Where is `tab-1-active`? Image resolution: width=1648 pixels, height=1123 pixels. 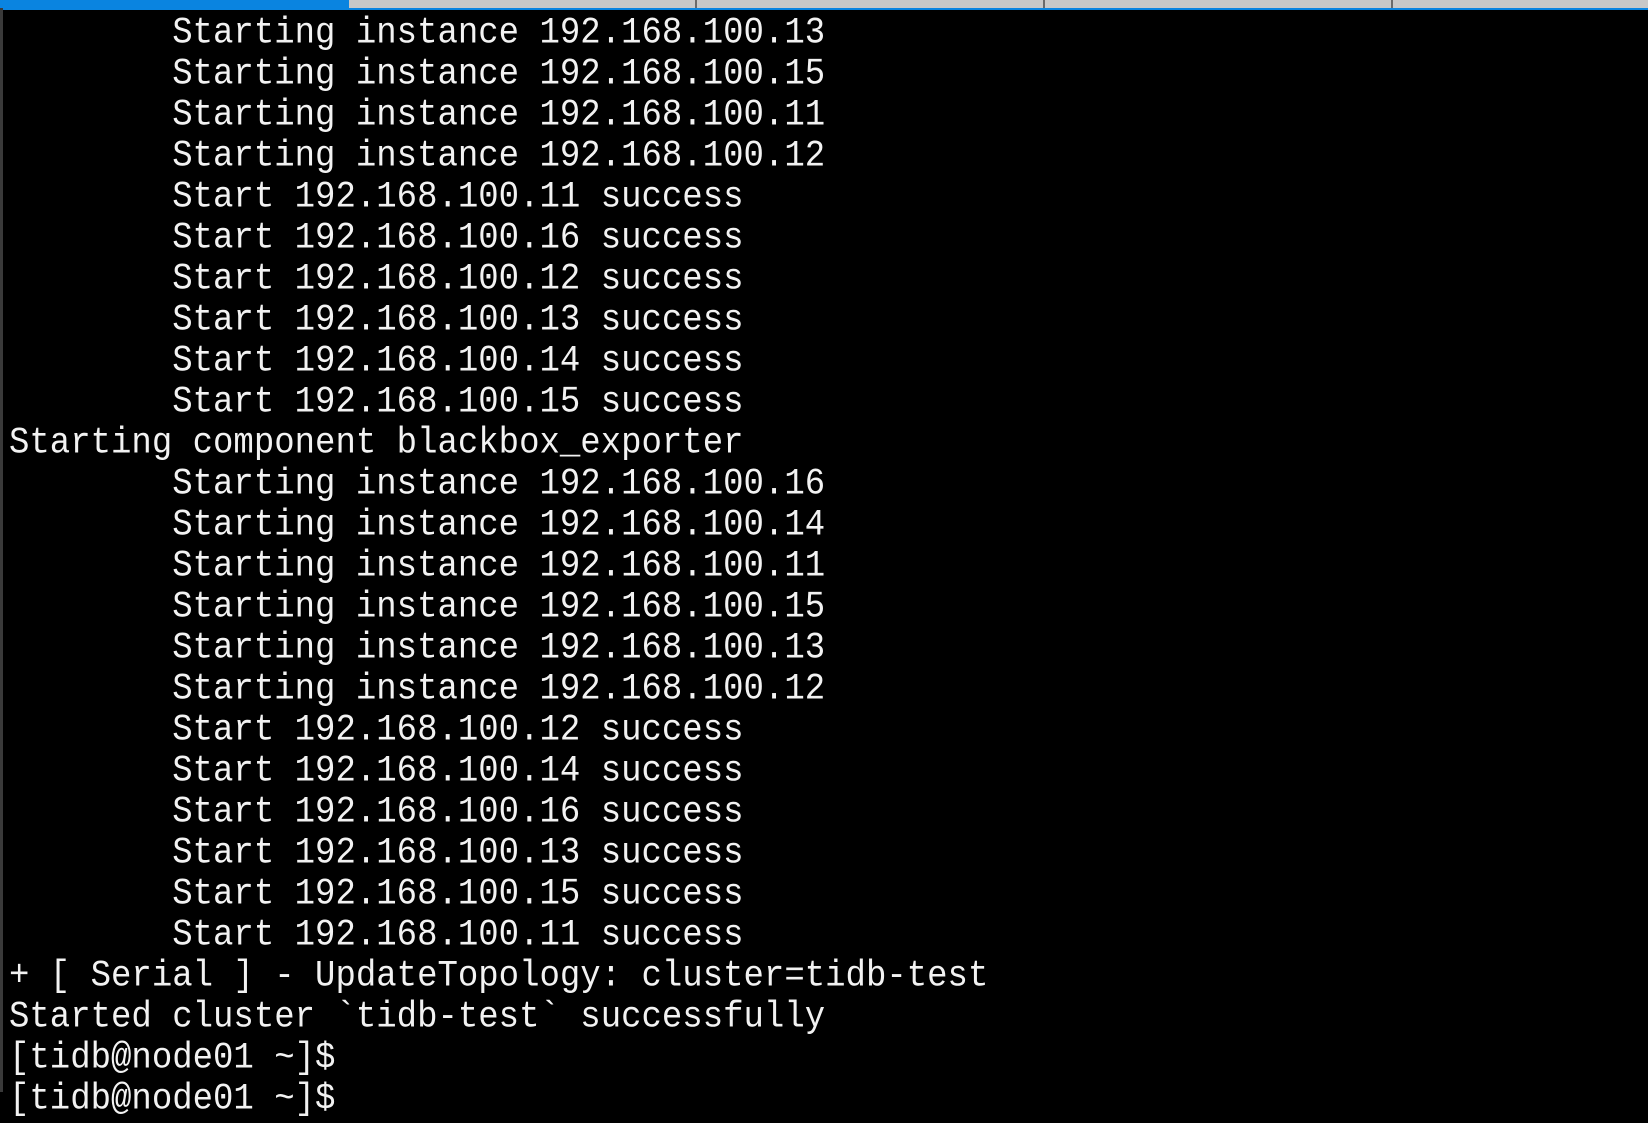 tab-1-active is located at coordinates (174, 4).